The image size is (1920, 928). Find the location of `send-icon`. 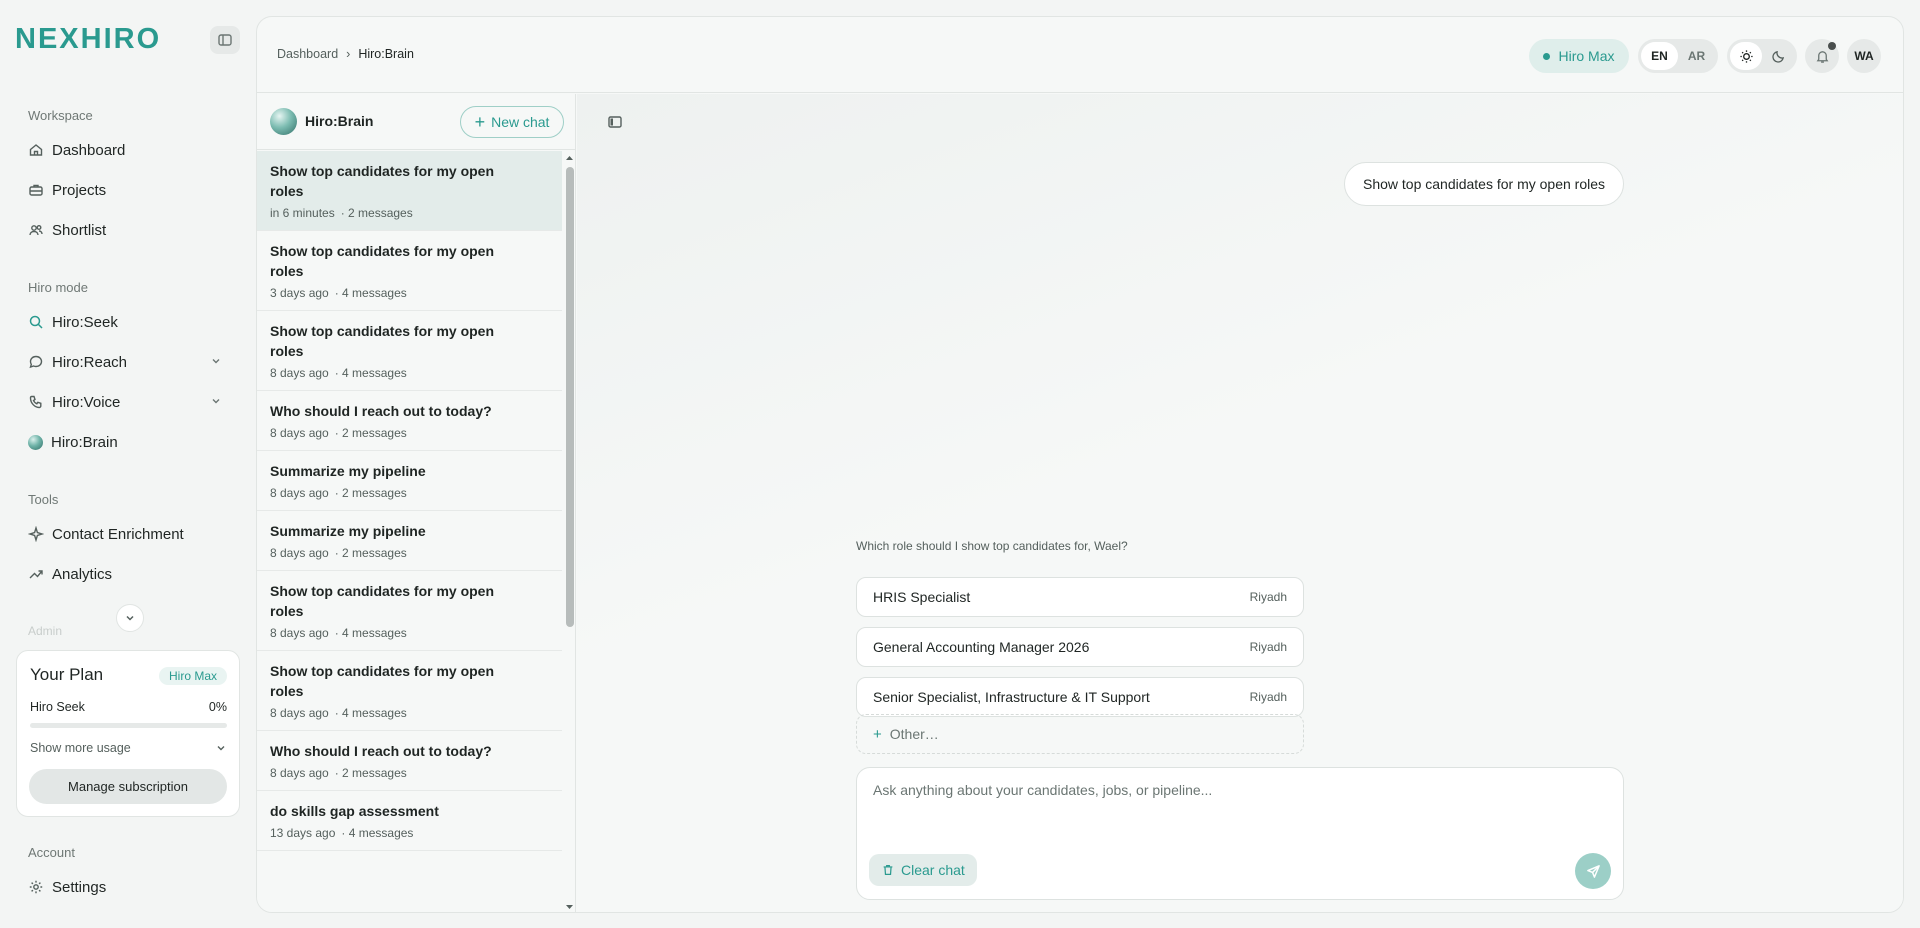

send-icon is located at coordinates (1593, 871).